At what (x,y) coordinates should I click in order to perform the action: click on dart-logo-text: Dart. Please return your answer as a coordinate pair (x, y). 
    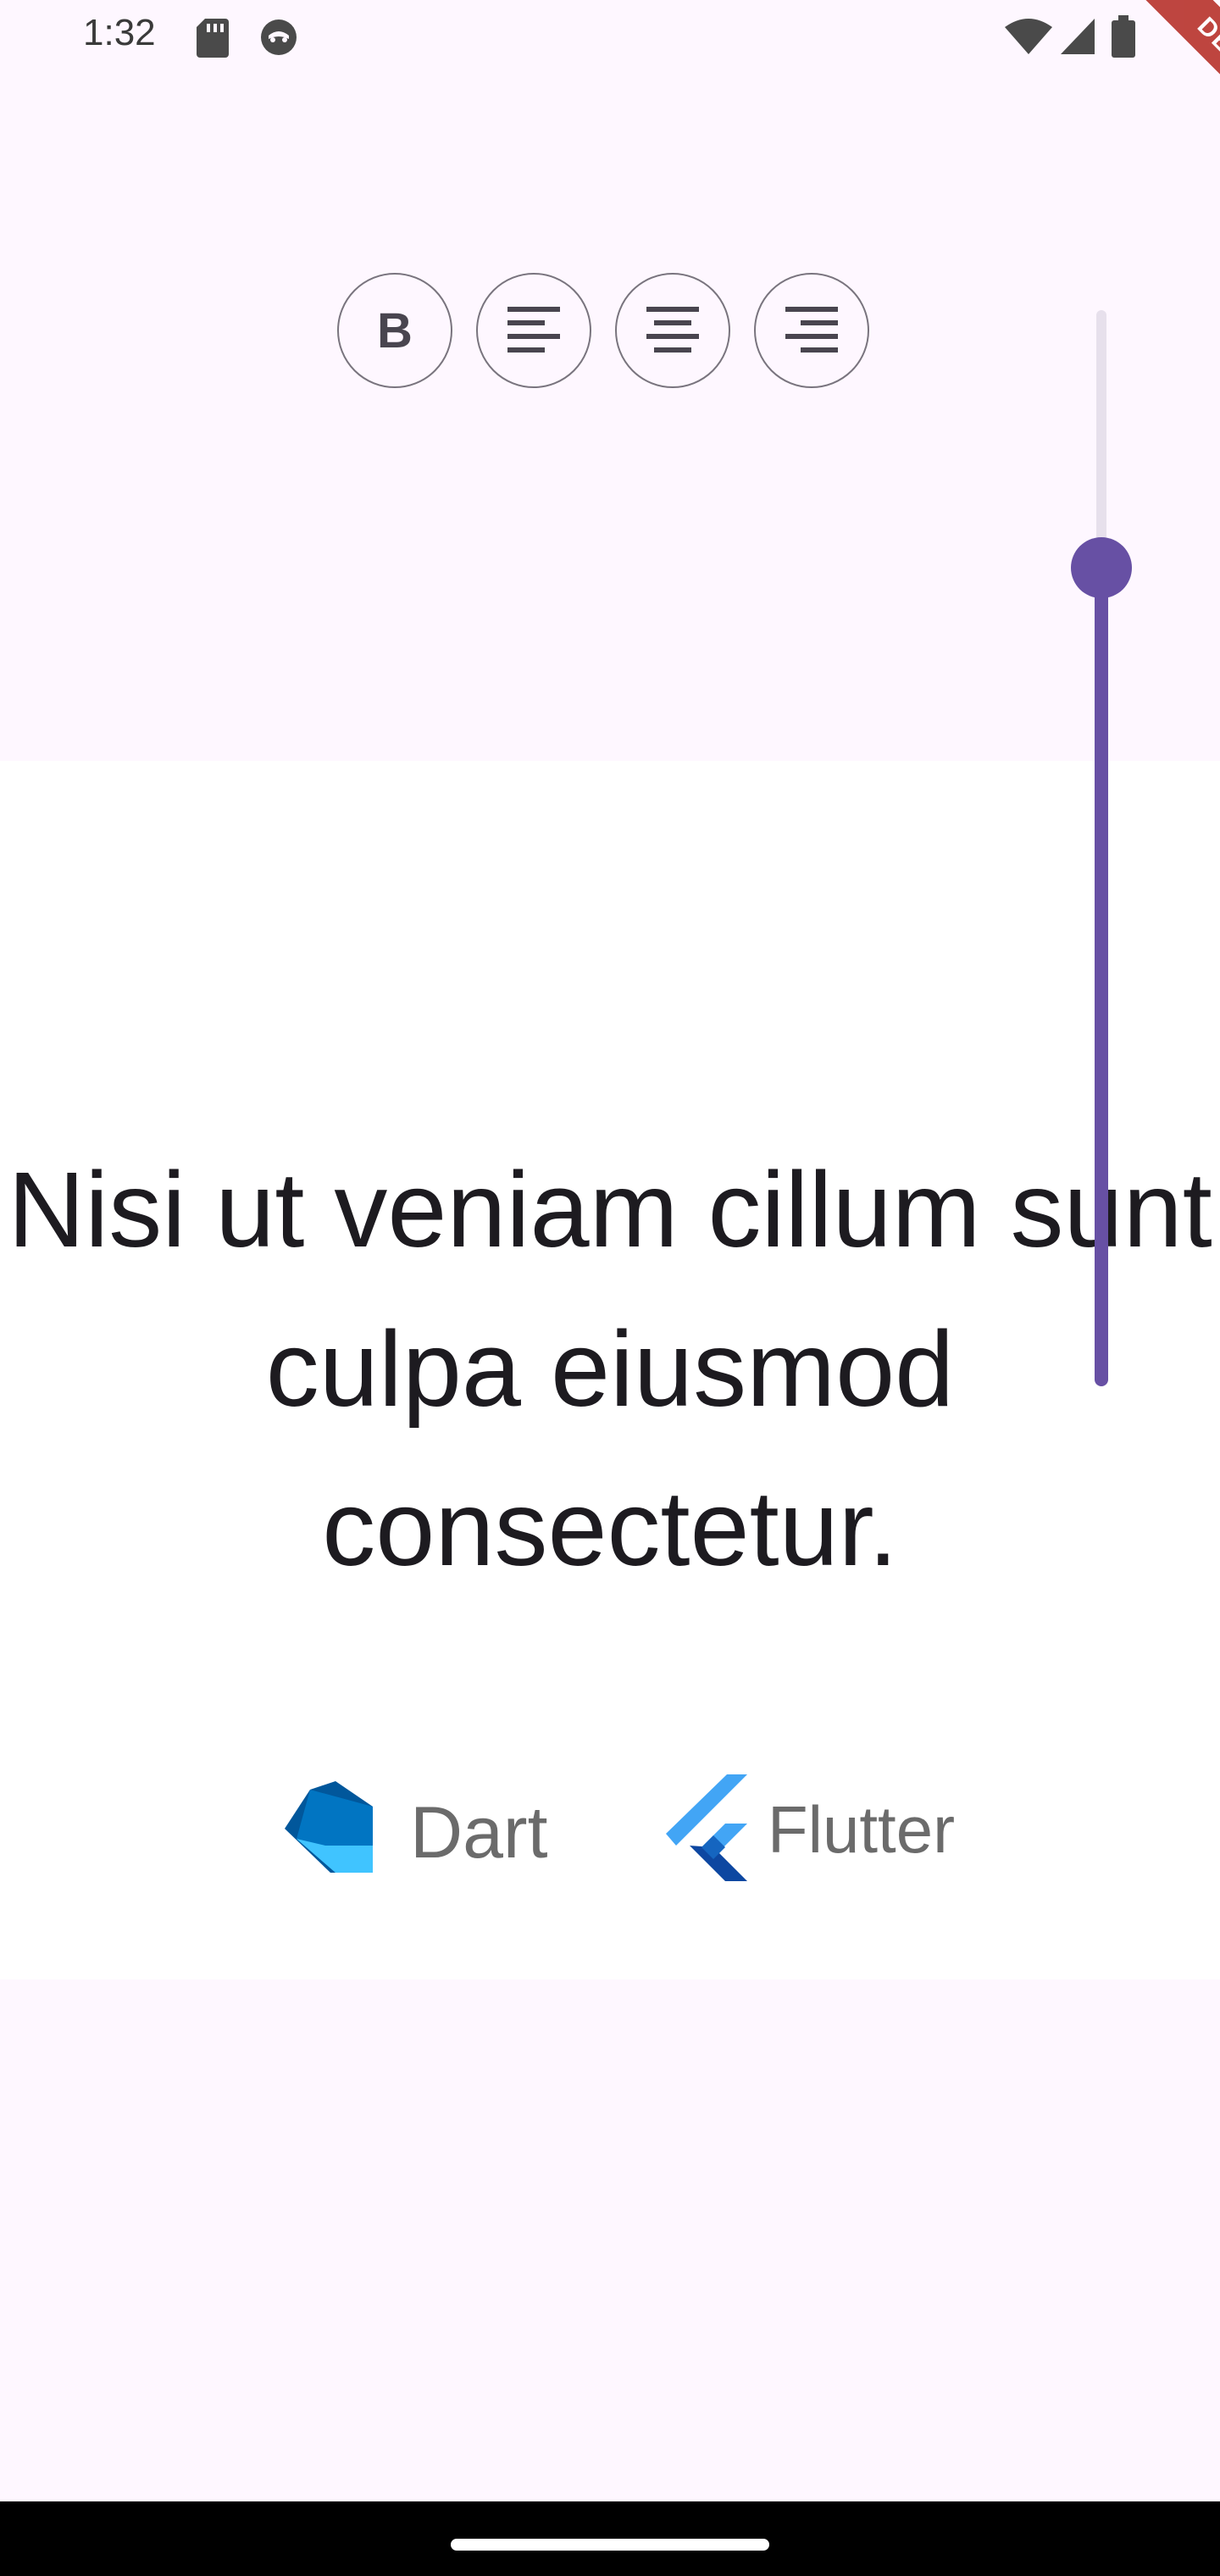
    Looking at the image, I should click on (479, 1833).